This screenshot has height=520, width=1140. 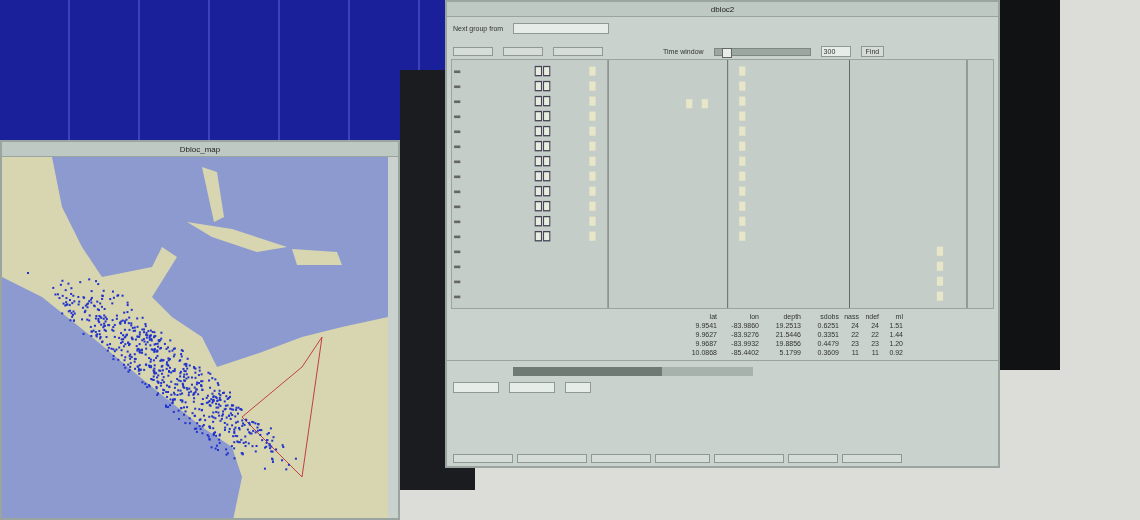 What do you see at coordinates (722, 9) in the screenshot?
I see `window-title: dbloc2` at bounding box center [722, 9].